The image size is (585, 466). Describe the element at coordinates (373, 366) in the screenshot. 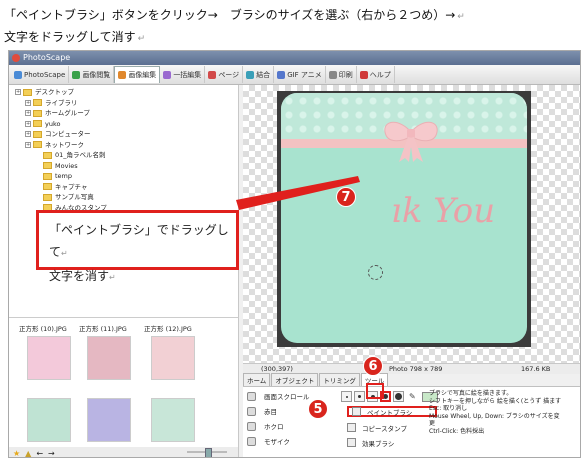

I see `step-badge-6: 6` at that location.